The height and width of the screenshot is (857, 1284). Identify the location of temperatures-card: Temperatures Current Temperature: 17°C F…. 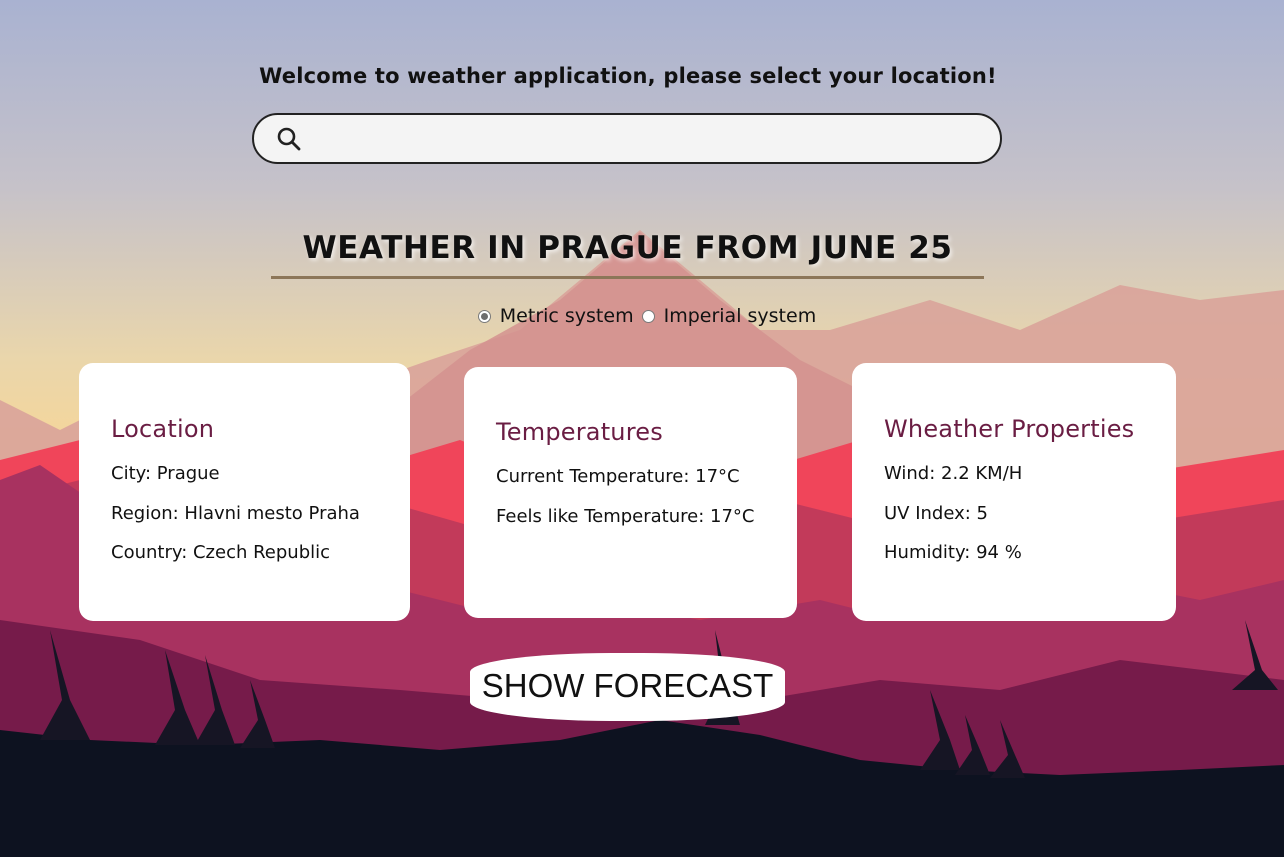
(630, 492).